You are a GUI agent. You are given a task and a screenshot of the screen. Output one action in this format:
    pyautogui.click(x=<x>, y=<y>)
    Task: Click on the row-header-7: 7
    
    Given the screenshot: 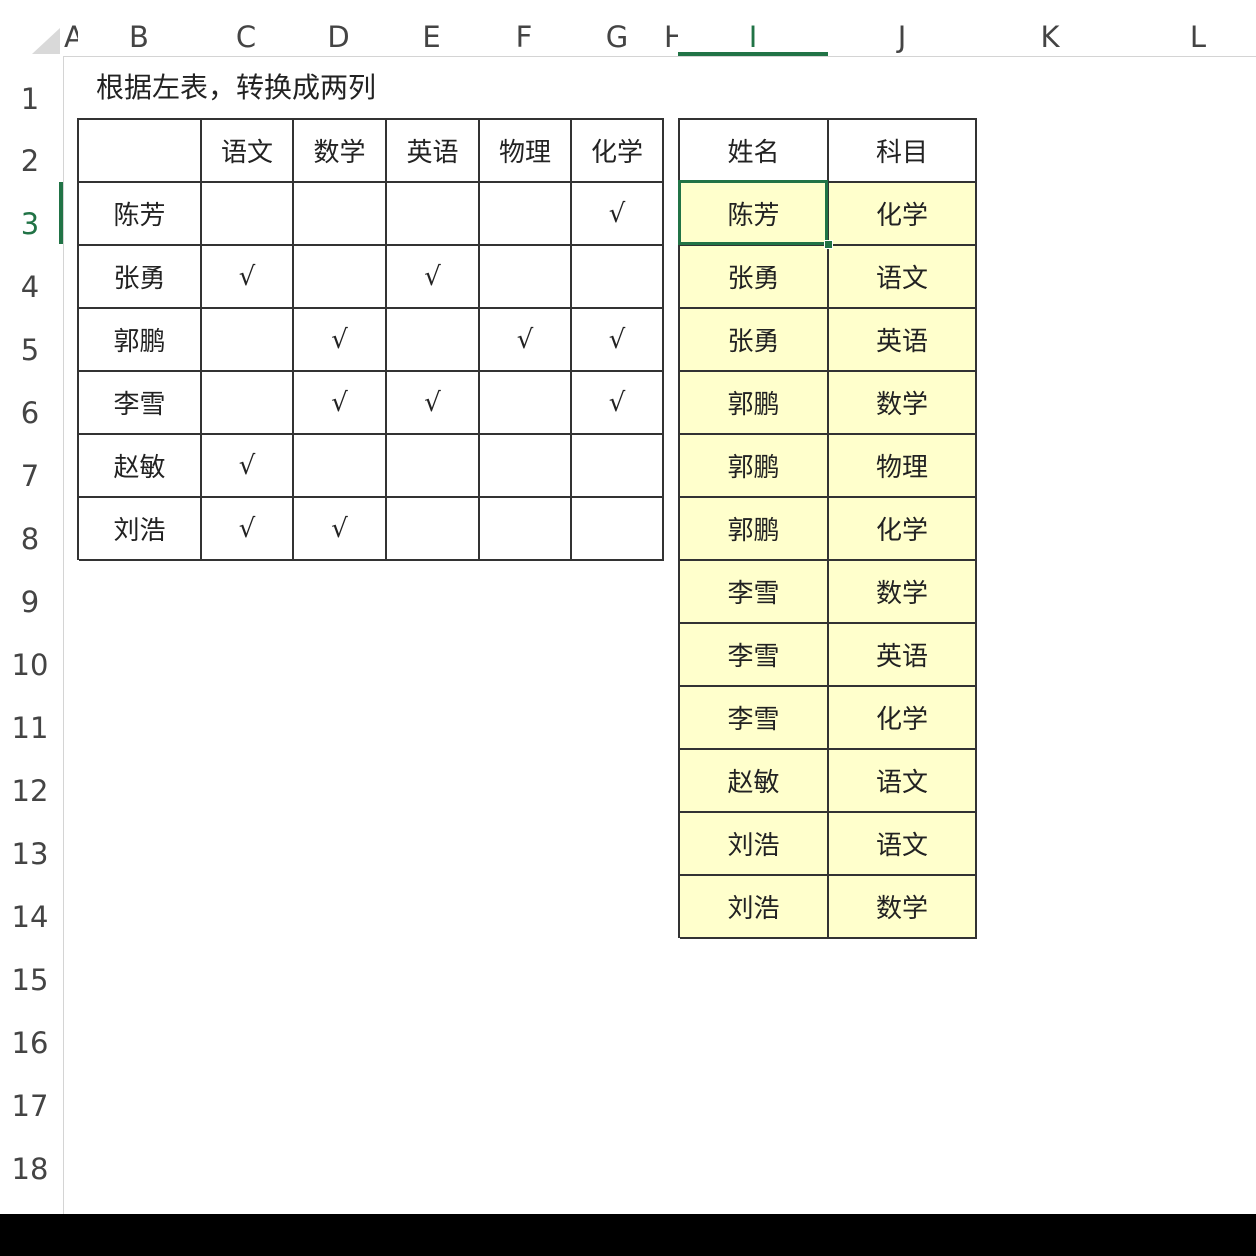 What is the action you would take?
    pyautogui.click(x=30, y=471)
    